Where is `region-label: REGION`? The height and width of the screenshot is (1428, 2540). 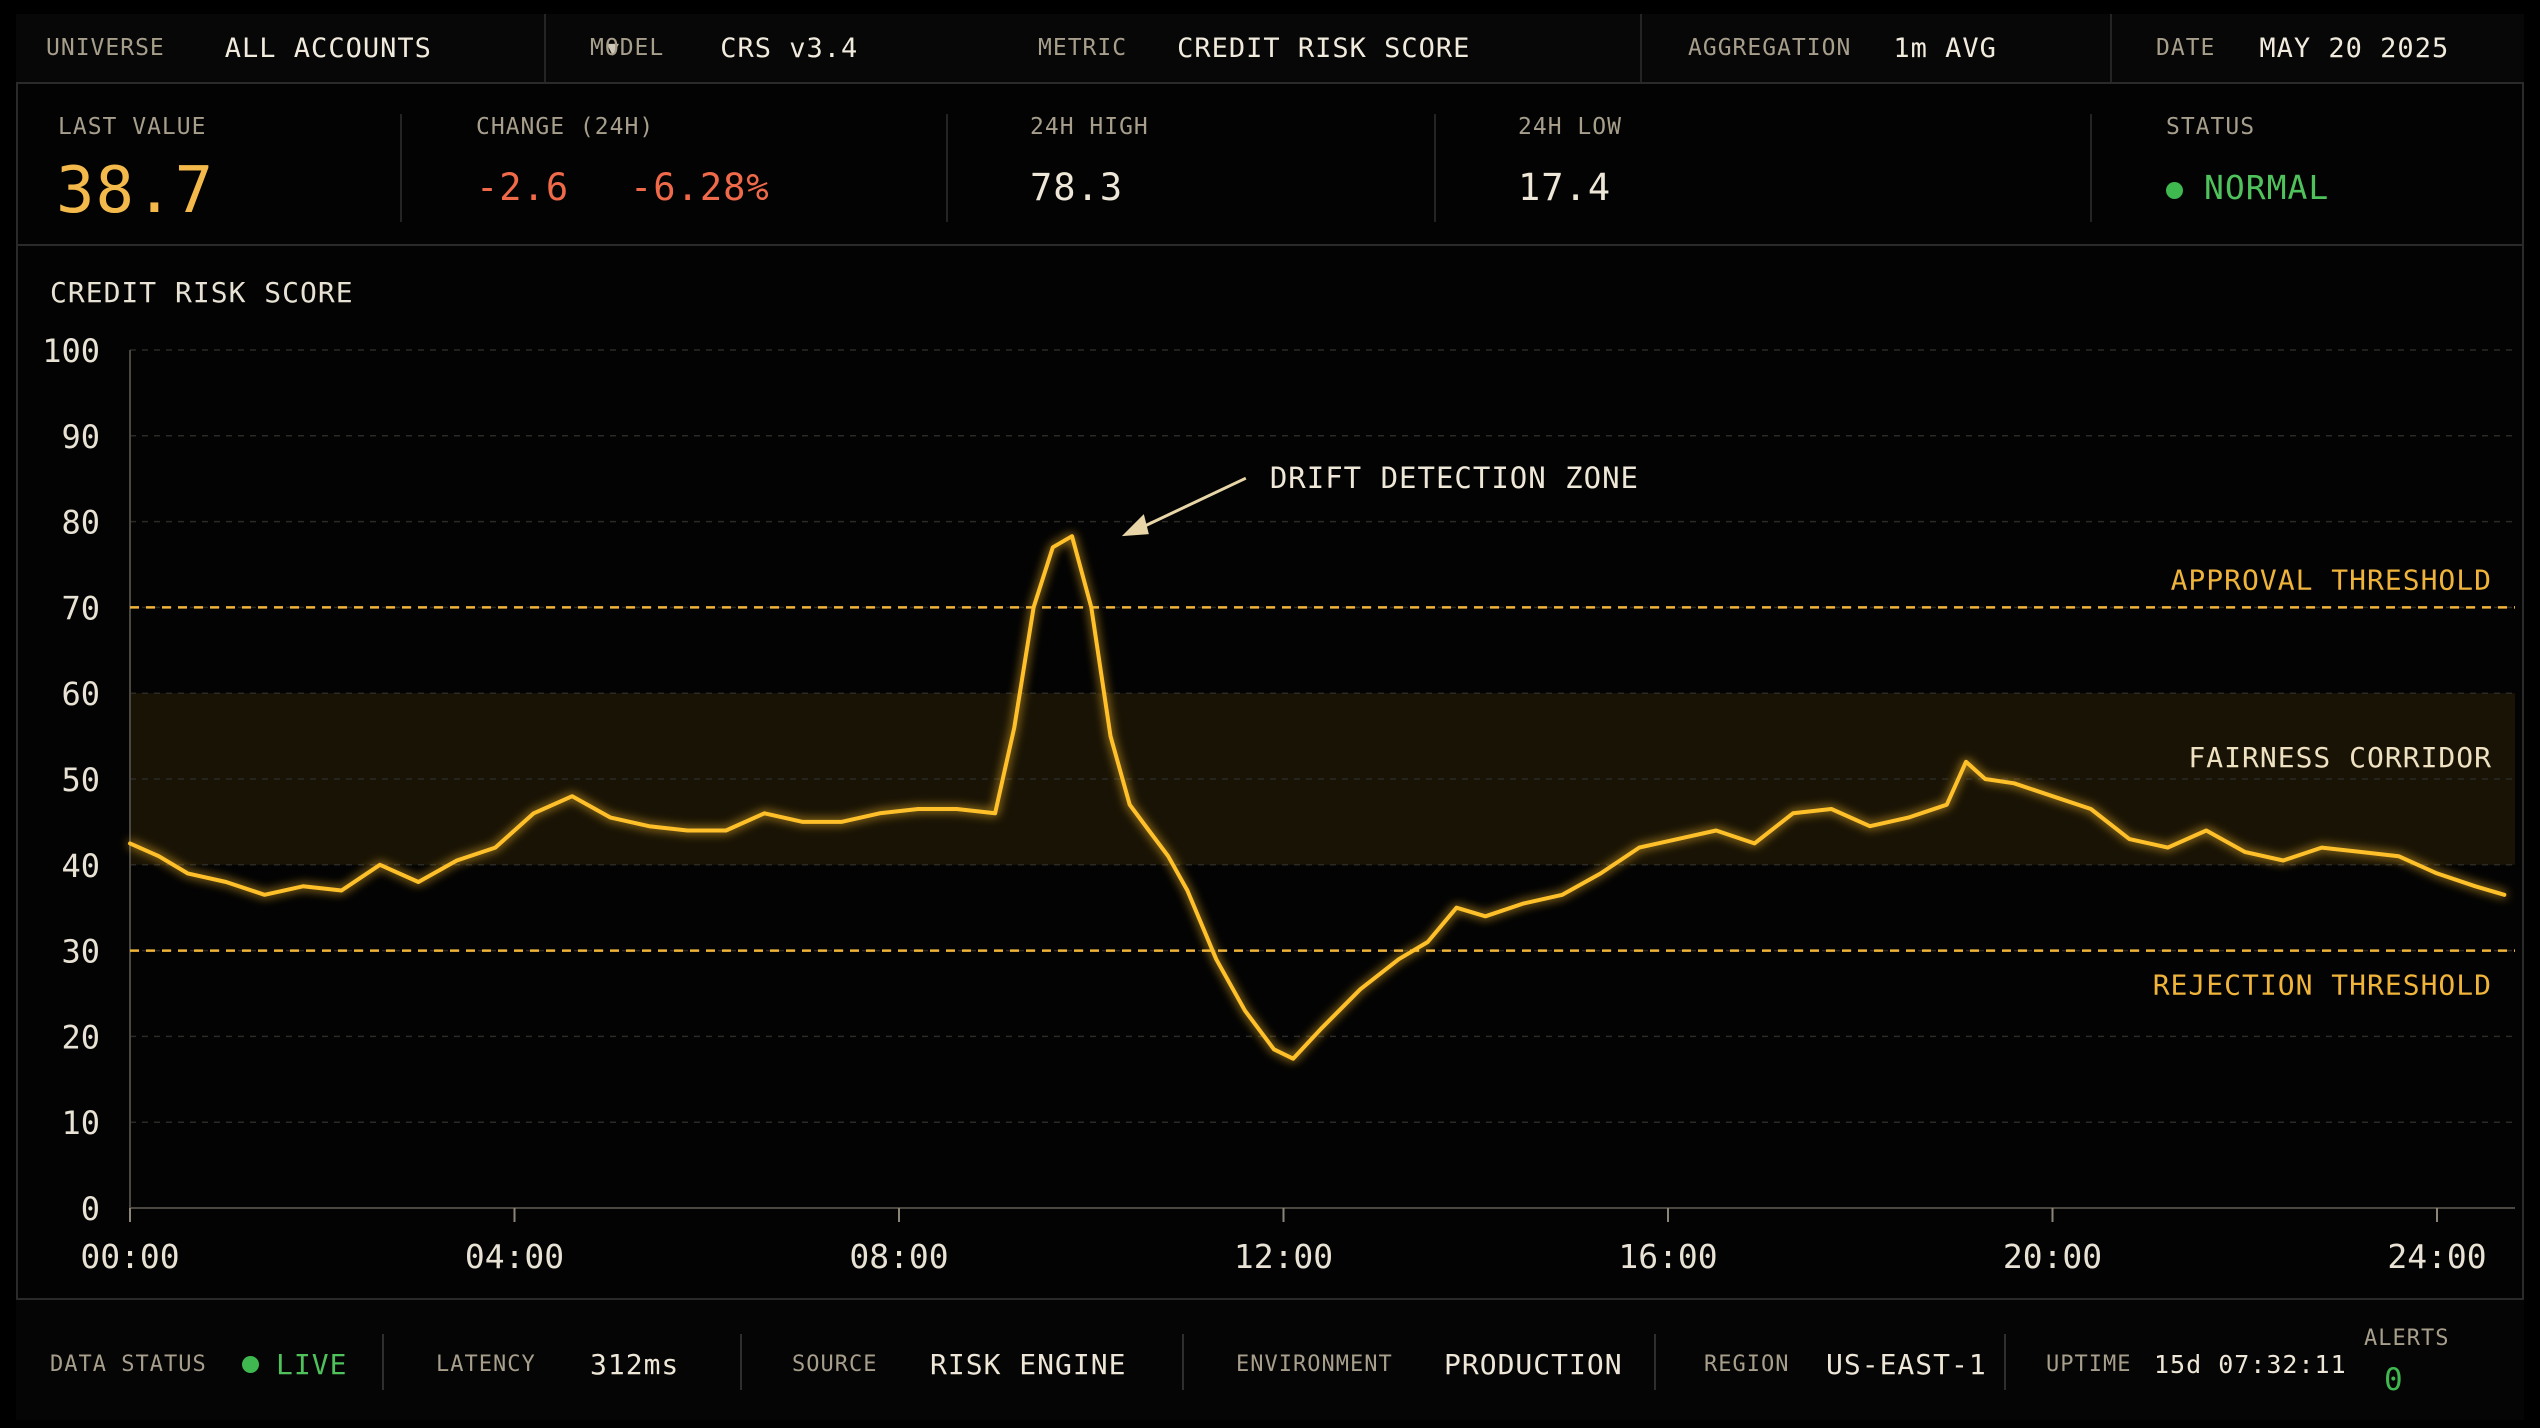
region-label: REGION is located at coordinates (1747, 1364).